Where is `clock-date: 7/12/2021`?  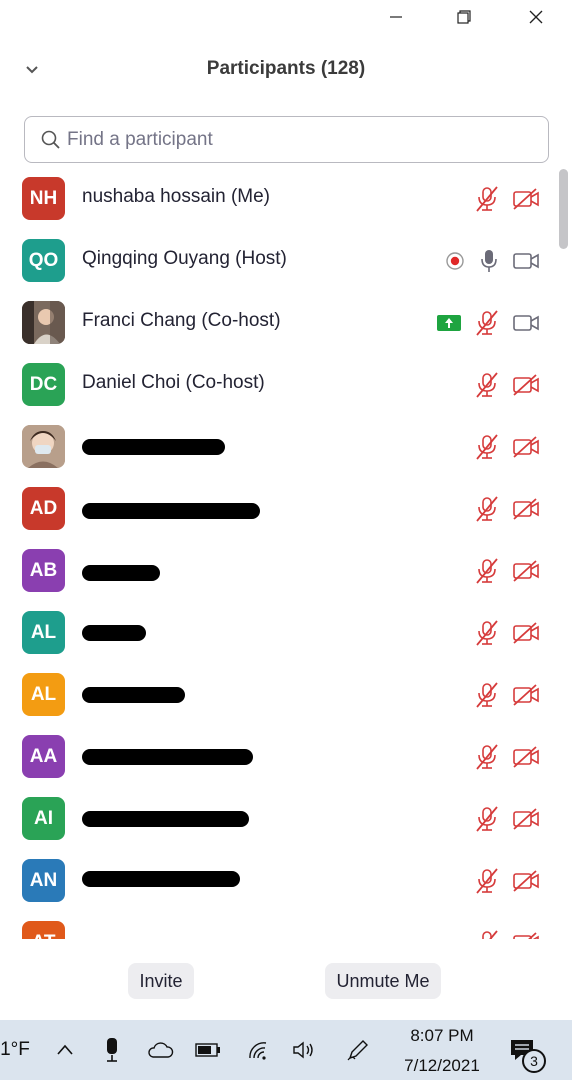 clock-date: 7/12/2021 is located at coordinates (442, 1065).